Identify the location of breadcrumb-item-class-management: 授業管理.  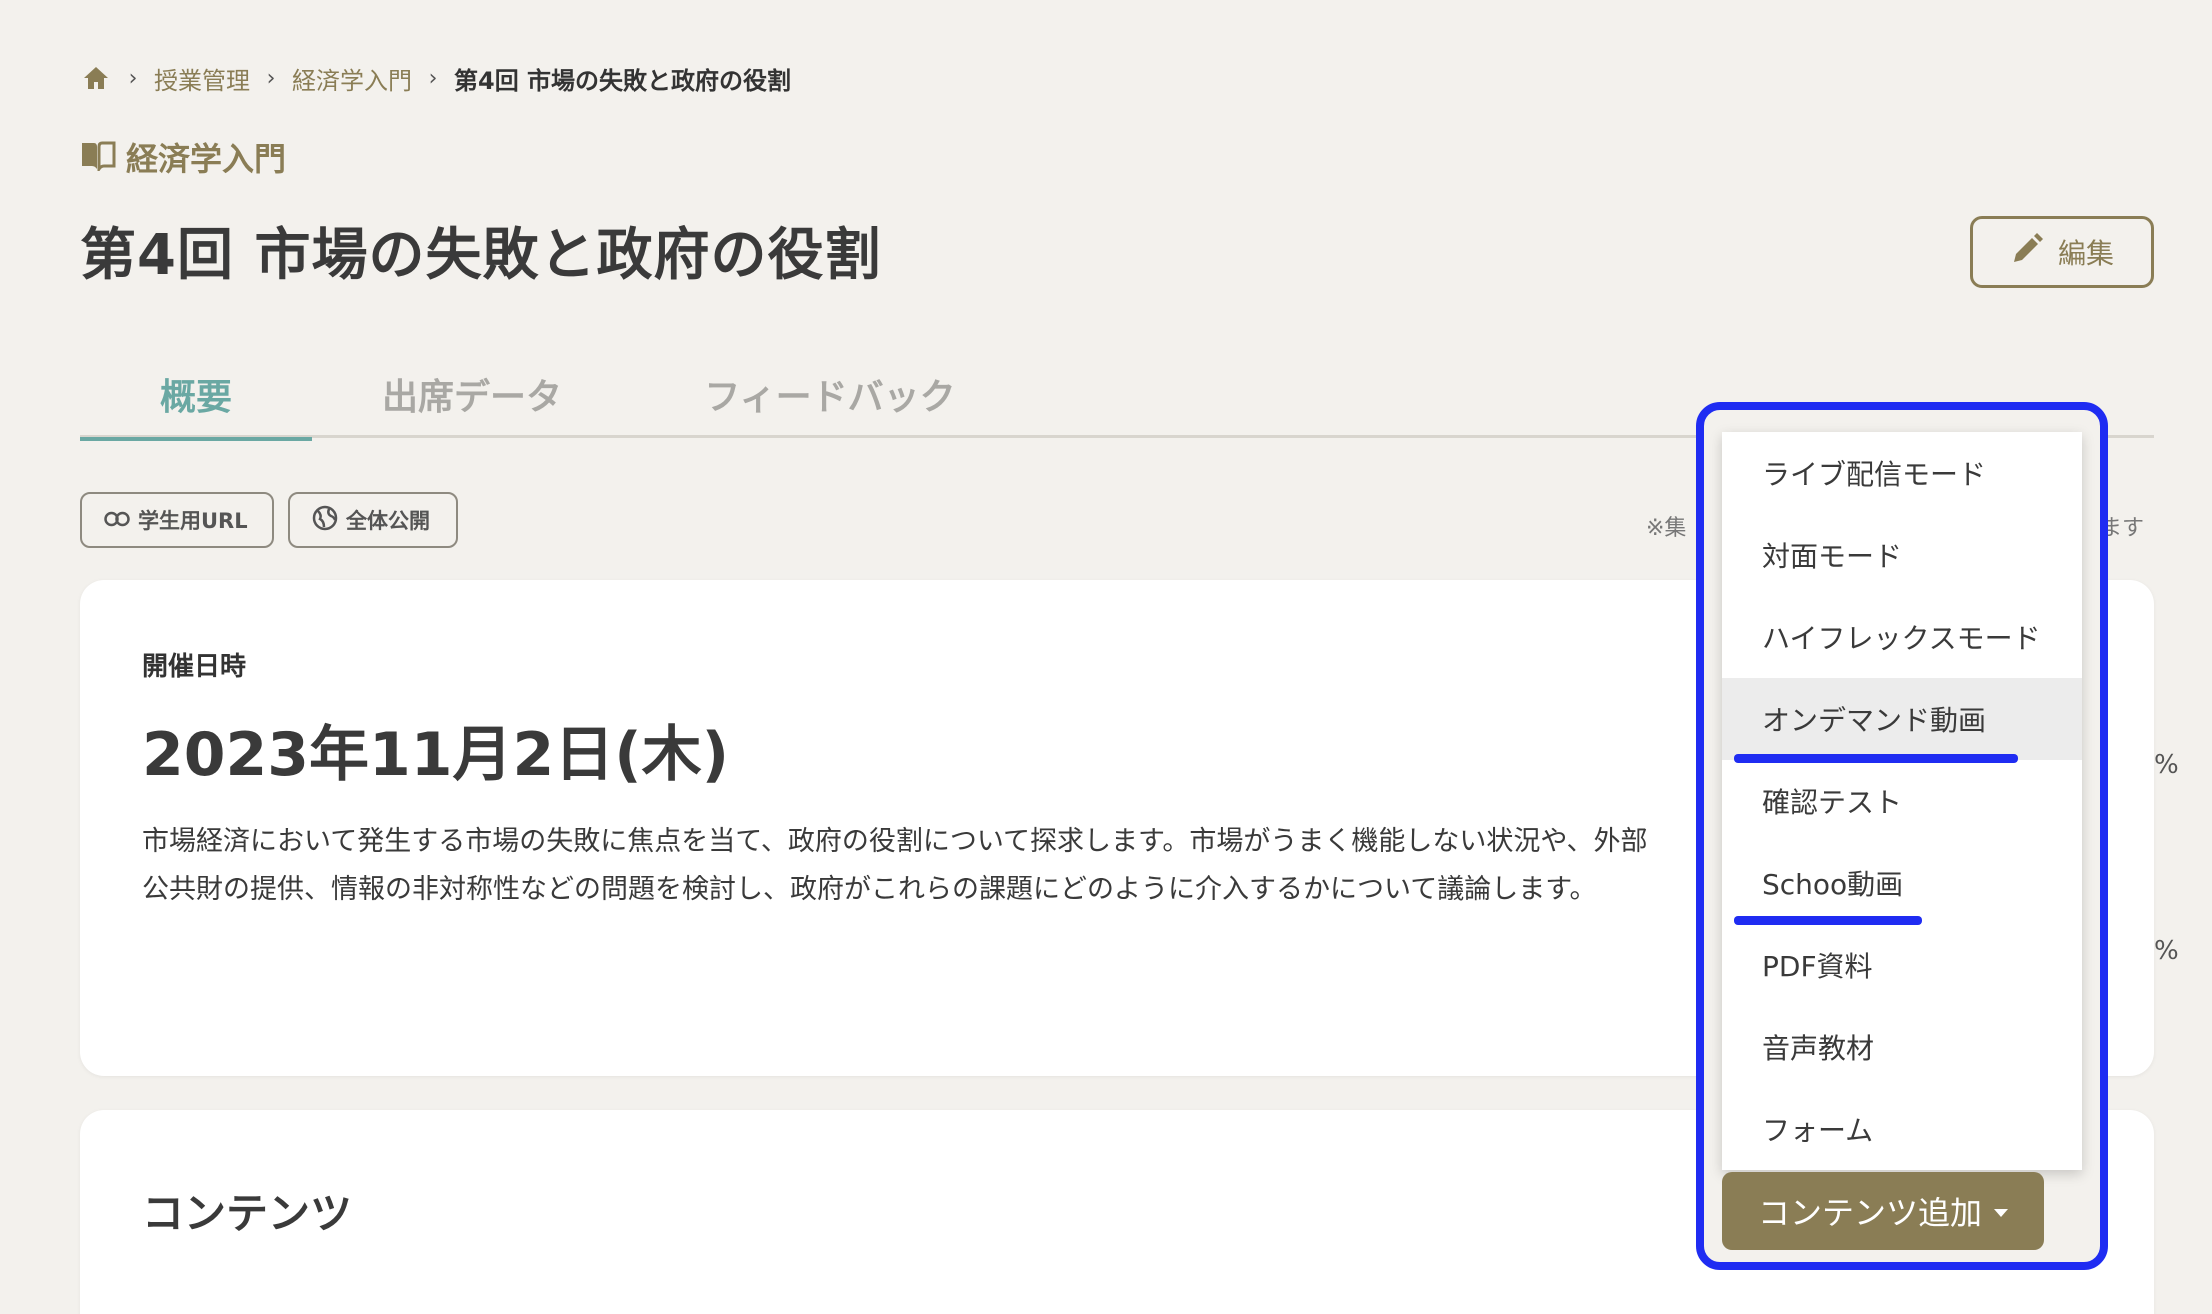
(202, 78).